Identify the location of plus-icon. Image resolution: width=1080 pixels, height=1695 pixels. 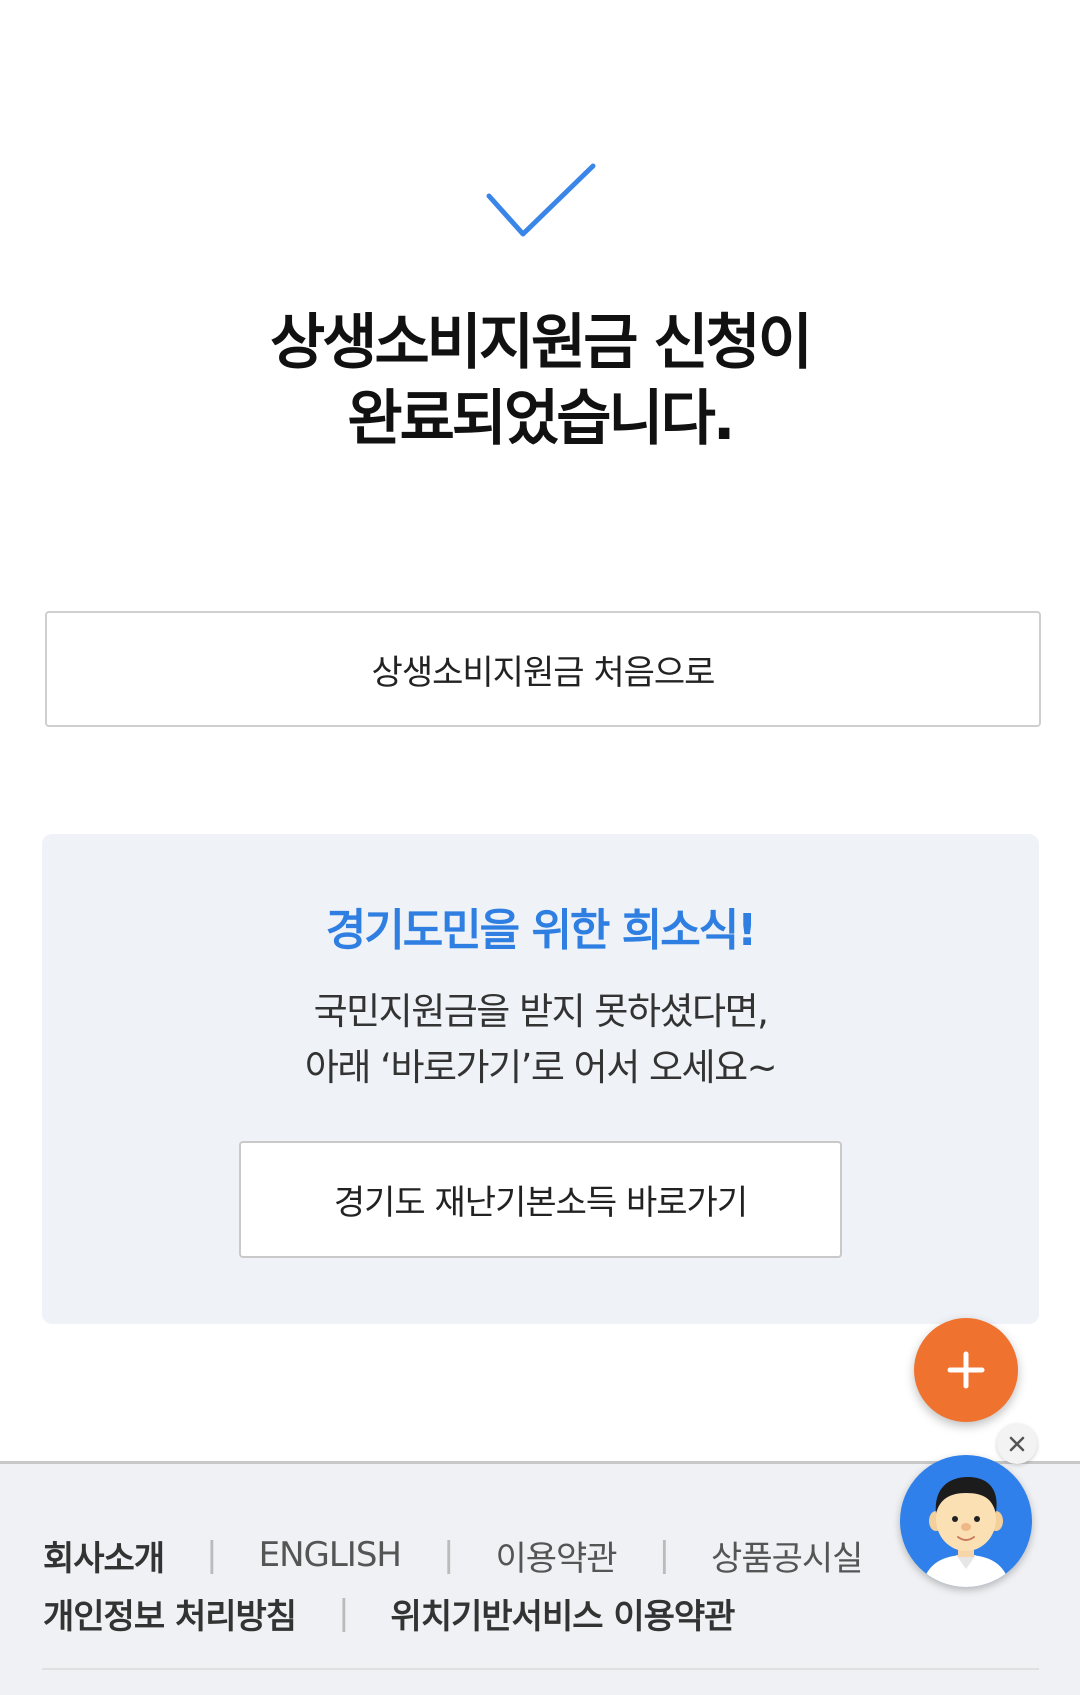
(966, 1370).